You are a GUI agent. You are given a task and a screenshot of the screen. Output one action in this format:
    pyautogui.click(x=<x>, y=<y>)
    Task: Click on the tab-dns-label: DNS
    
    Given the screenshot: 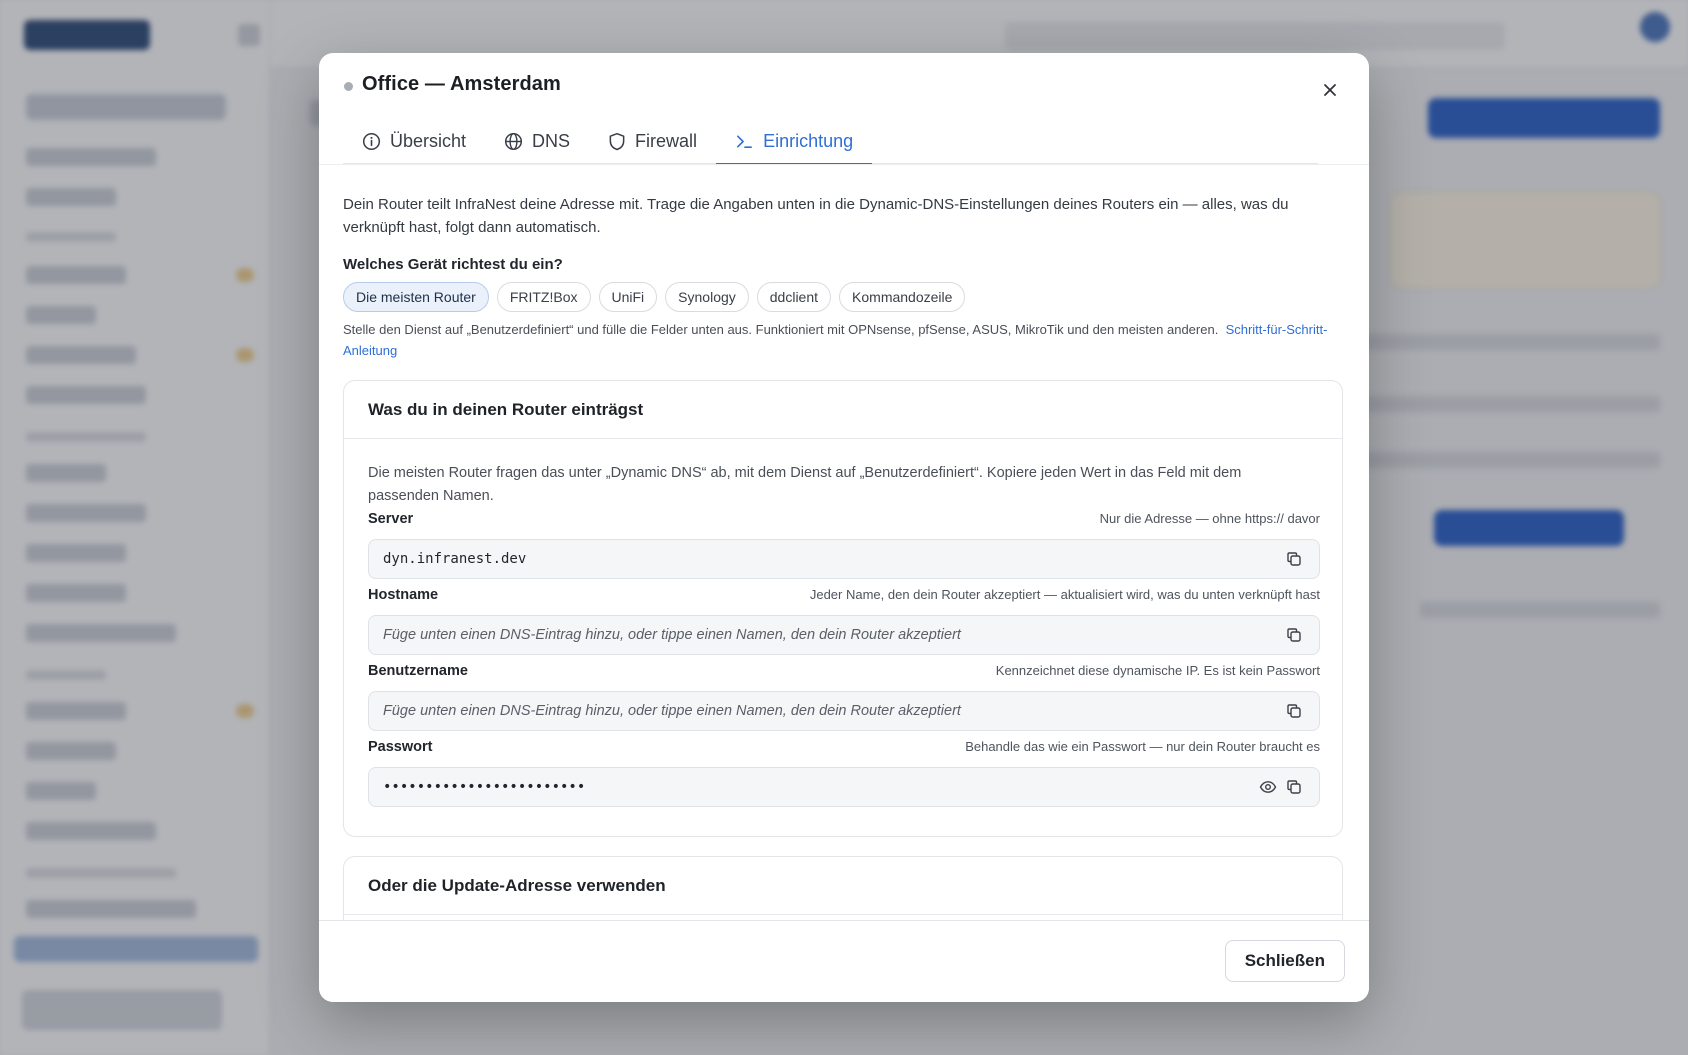 What is the action you would take?
    pyautogui.click(x=551, y=140)
    